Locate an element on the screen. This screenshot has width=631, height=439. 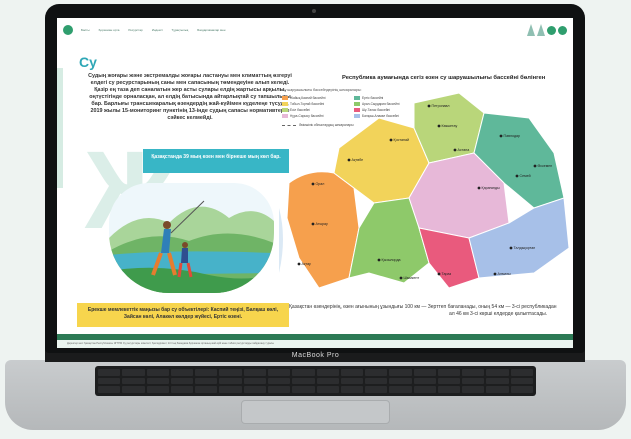
menu-button is located at coordinates (562, 30).